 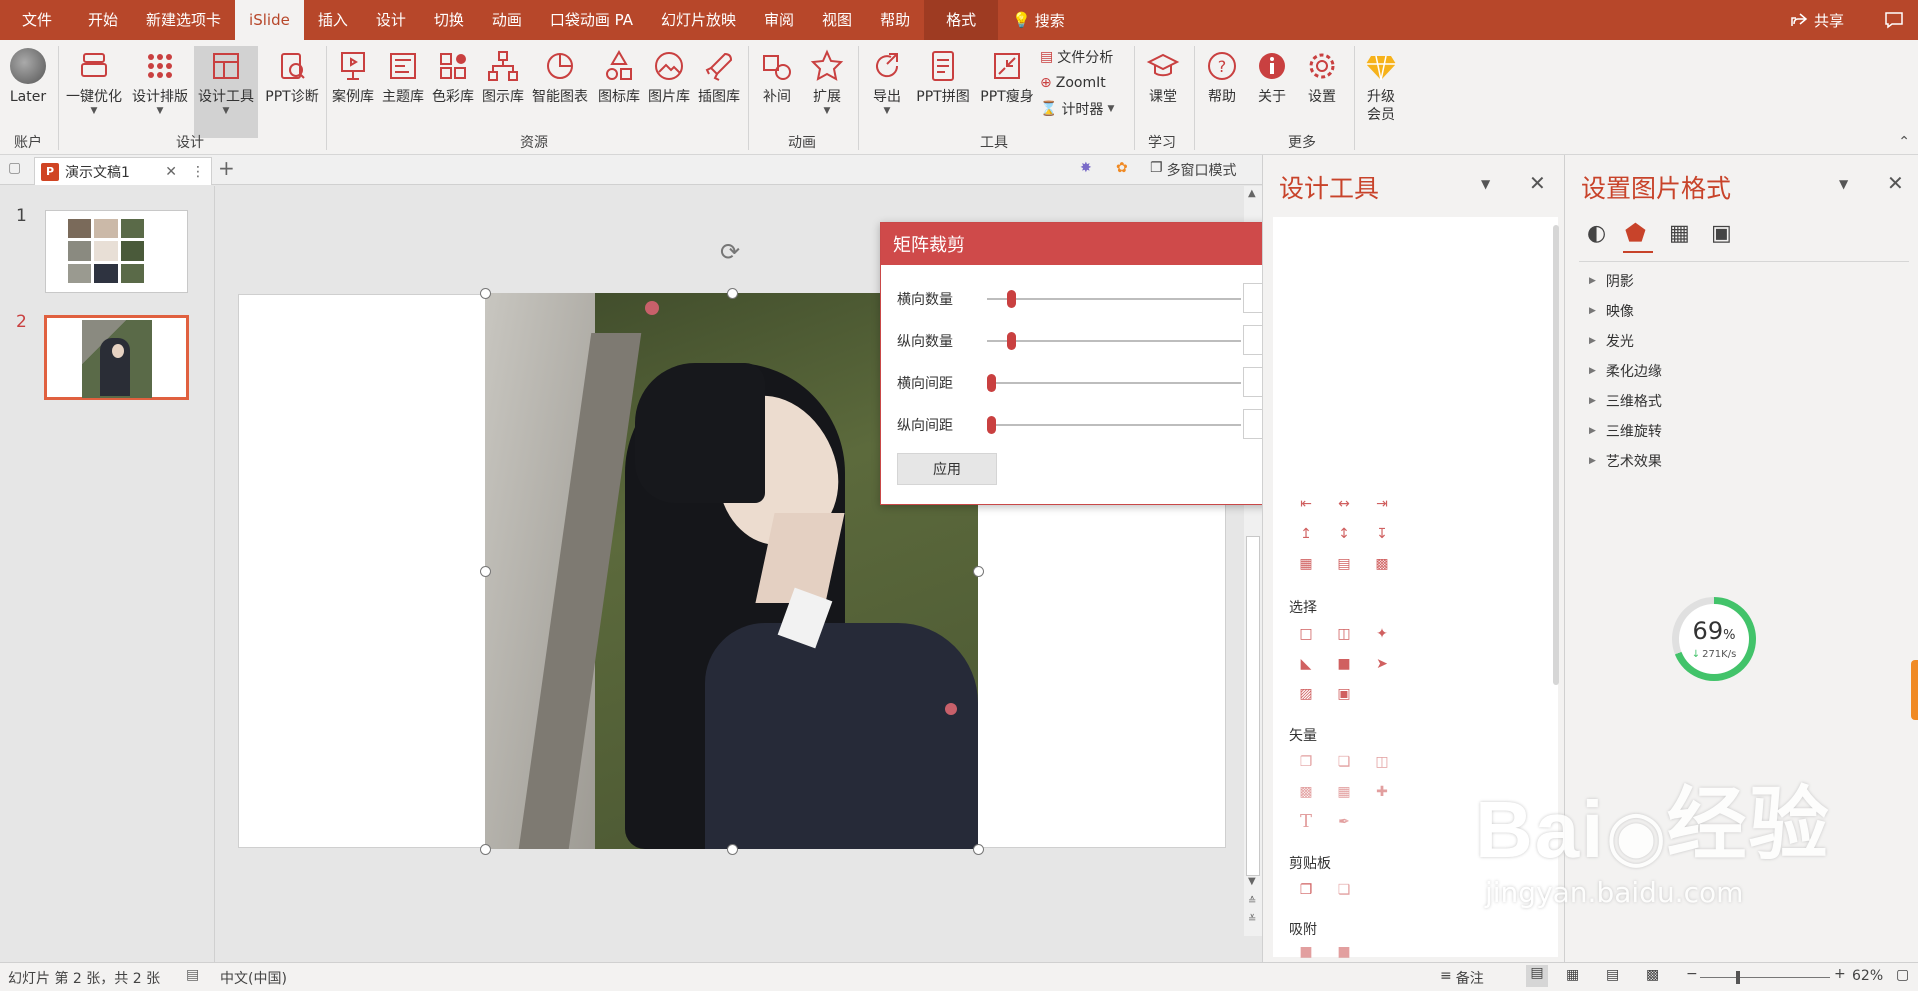 I want to click on color-library-button: 色彩库, so click(x=453, y=92).